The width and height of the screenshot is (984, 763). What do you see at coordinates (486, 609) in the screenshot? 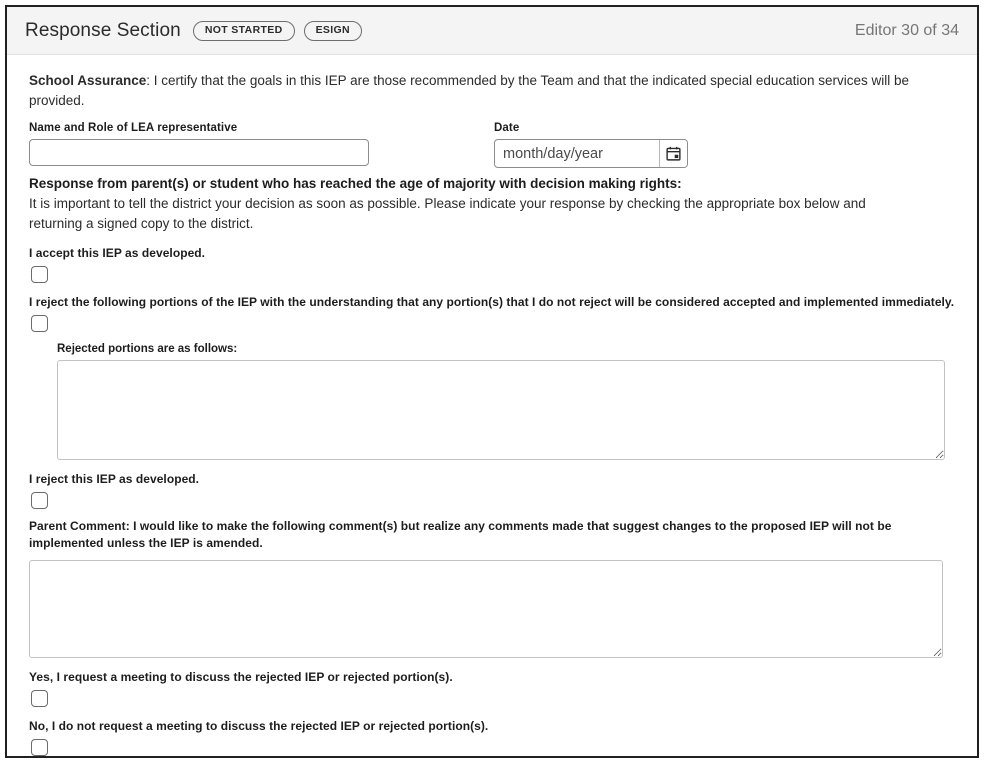
I see `parent-comment-textarea` at bounding box center [486, 609].